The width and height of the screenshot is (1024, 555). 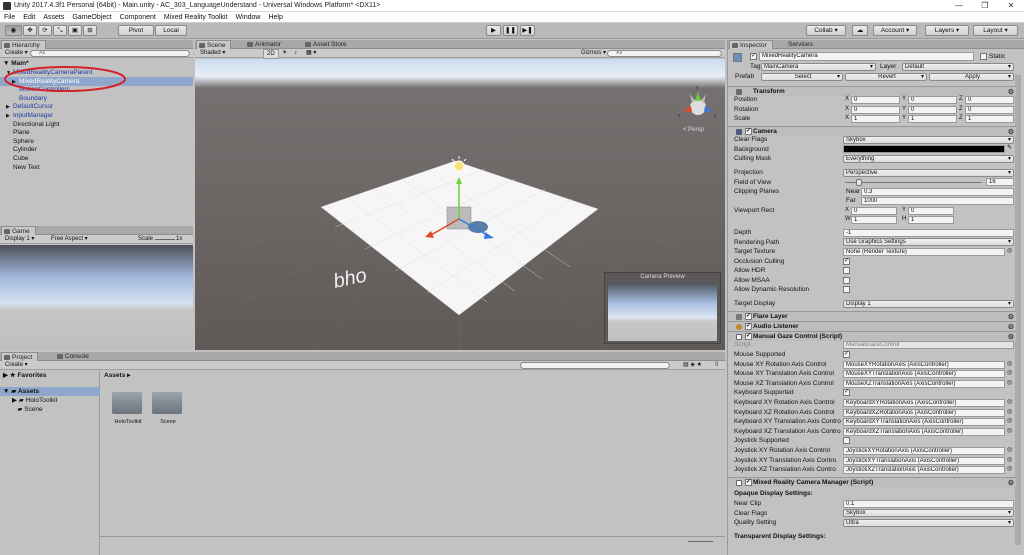 What do you see at coordinates (818, 67) in the screenshot?
I see `tag-dropdown: MainCamera` at bounding box center [818, 67].